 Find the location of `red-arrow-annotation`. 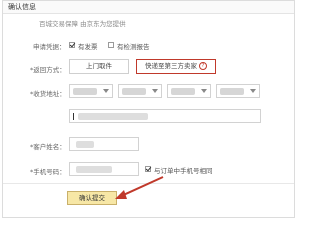

red-arrow-annotation is located at coordinates (139, 187).